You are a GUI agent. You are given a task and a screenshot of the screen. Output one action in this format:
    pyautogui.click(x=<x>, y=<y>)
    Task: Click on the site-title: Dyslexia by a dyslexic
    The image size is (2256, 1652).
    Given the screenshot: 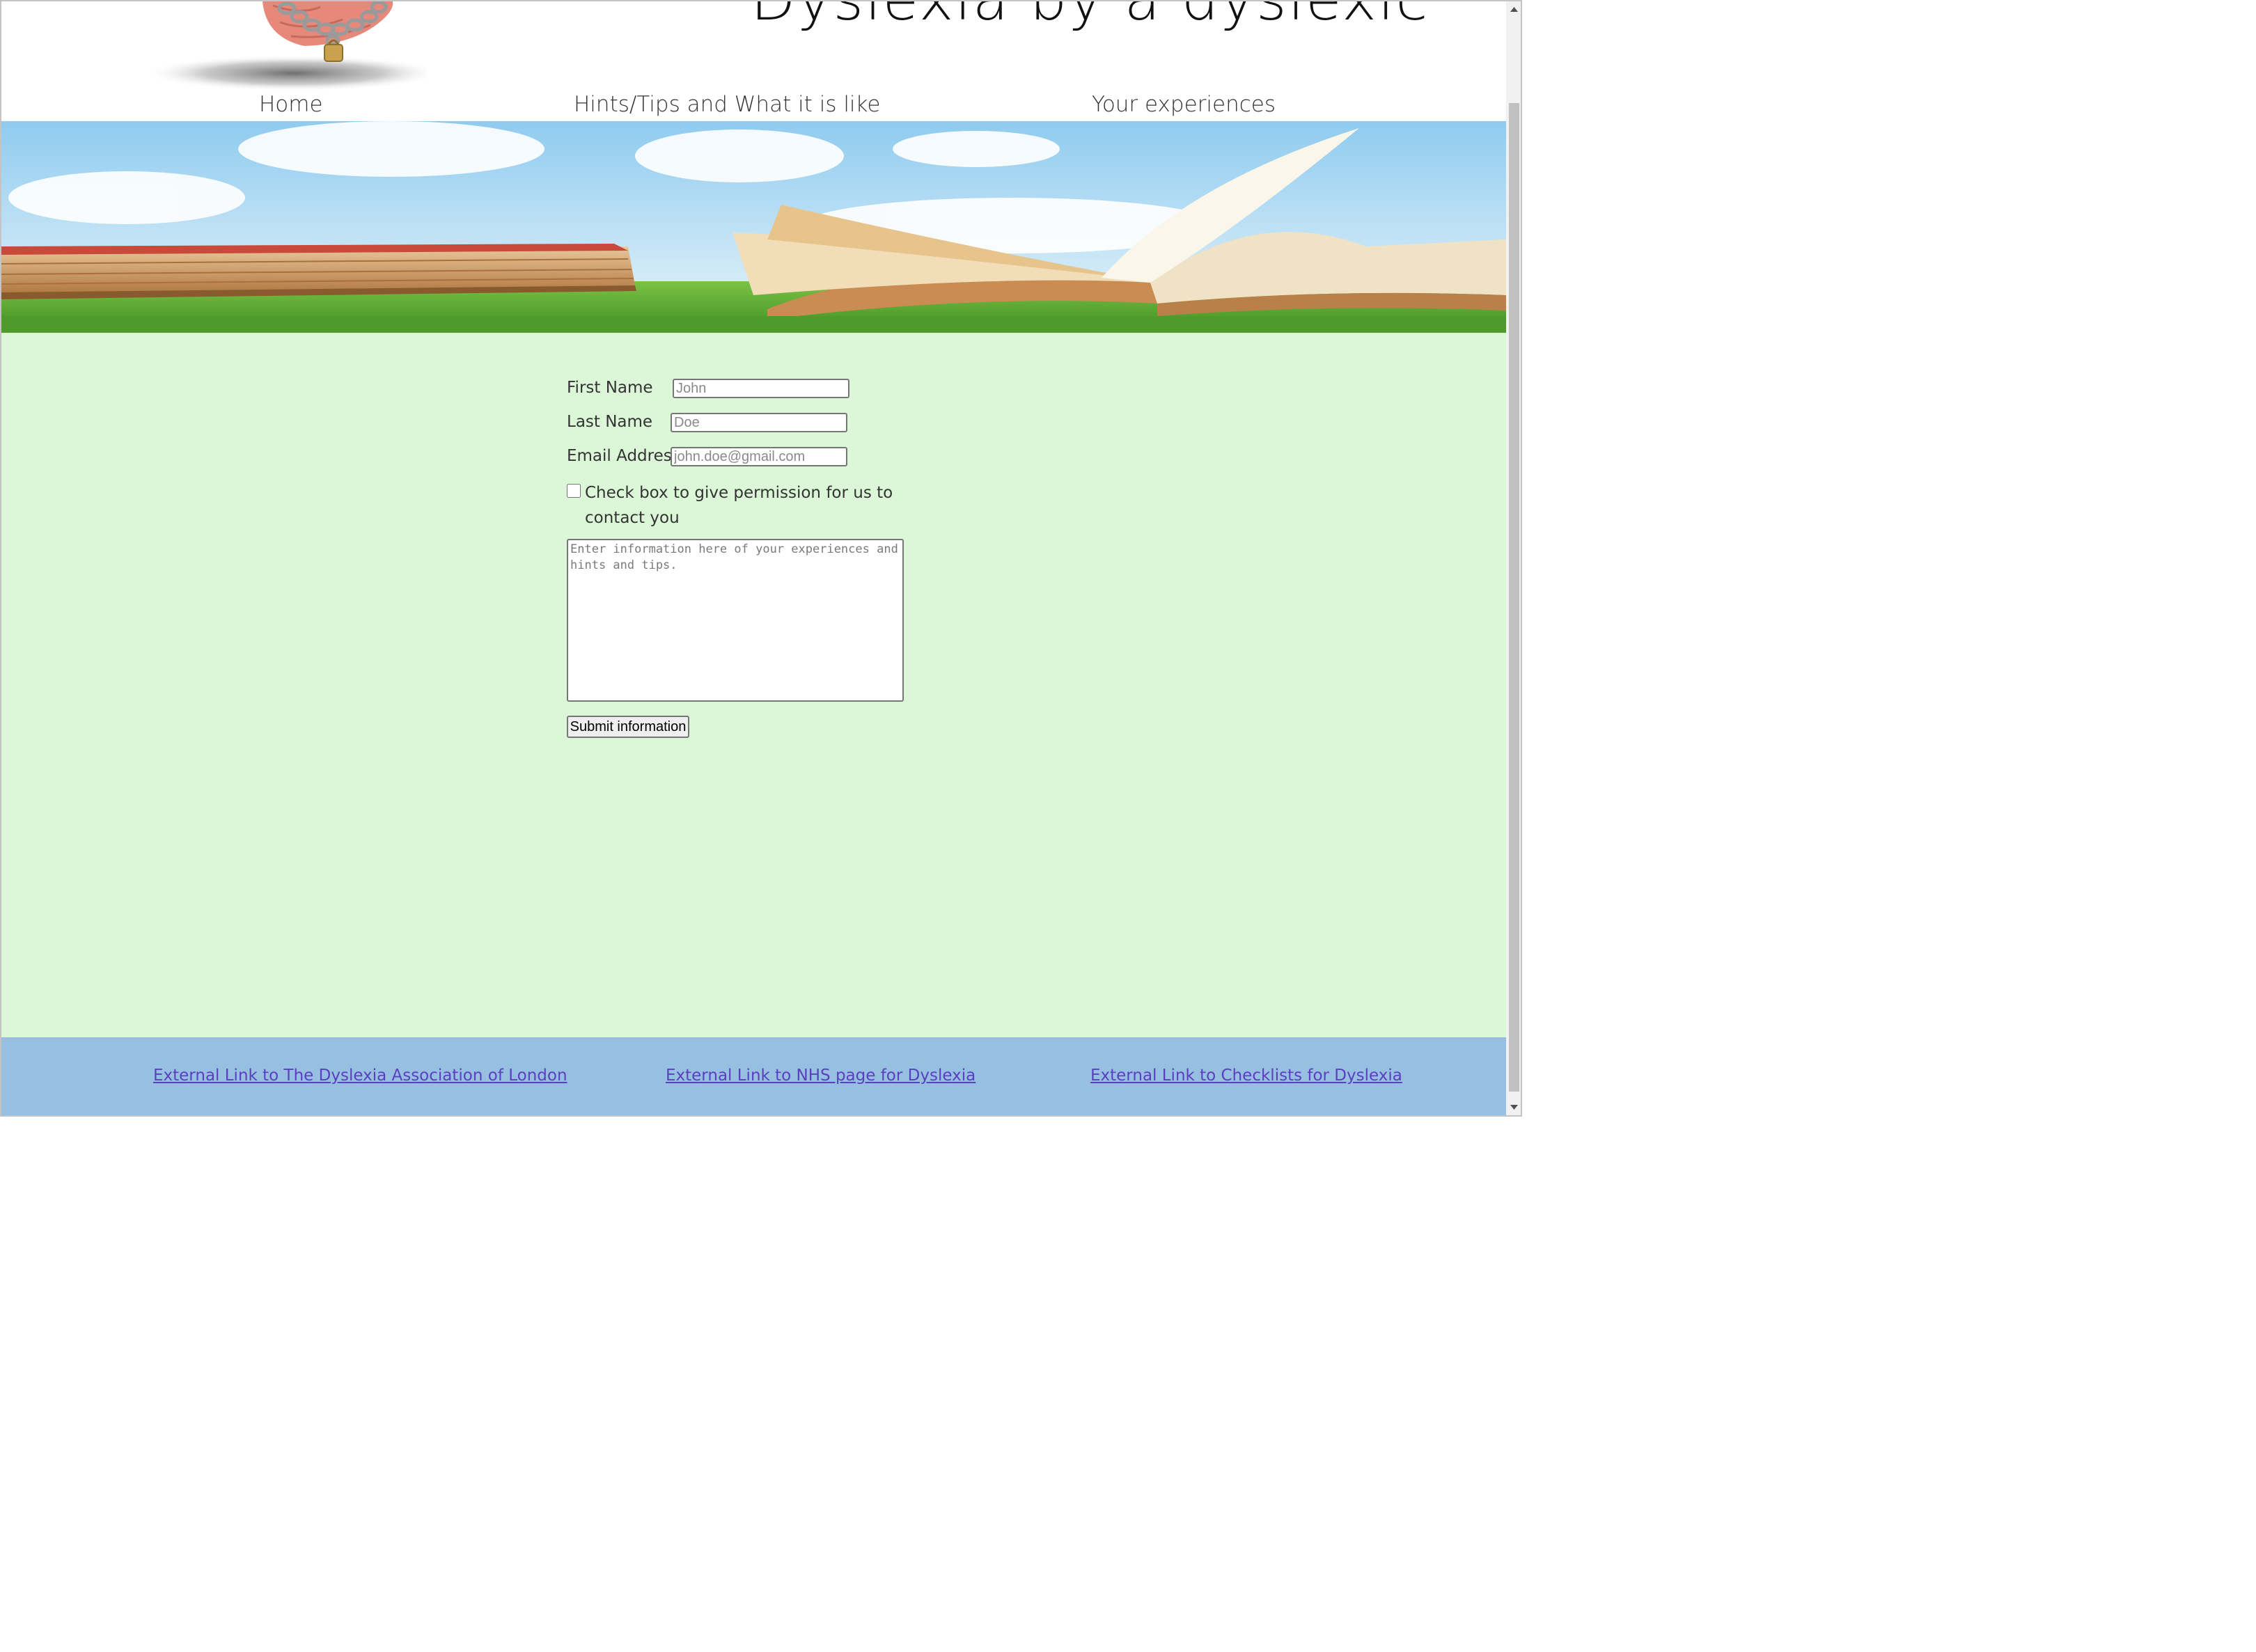 What is the action you would take?
    pyautogui.click(x=1090, y=17)
    